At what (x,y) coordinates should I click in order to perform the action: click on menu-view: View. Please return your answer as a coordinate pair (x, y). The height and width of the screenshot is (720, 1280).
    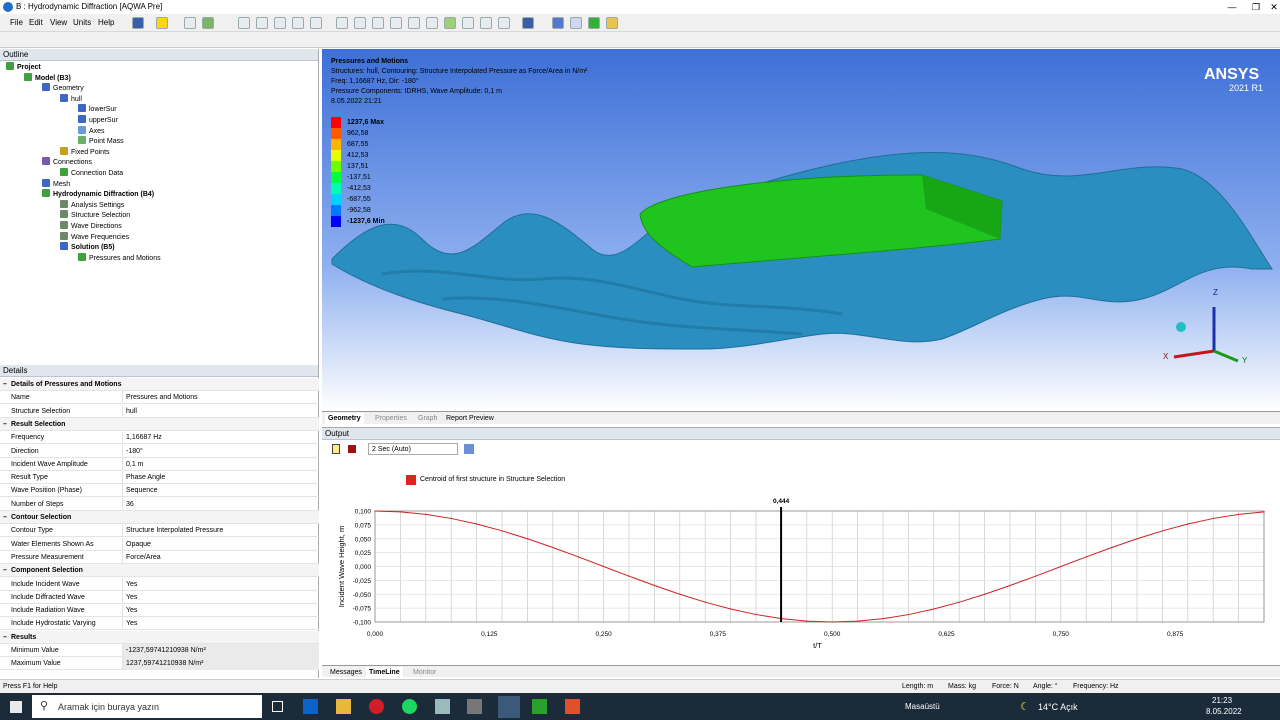
    Looking at the image, I should click on (58, 22).